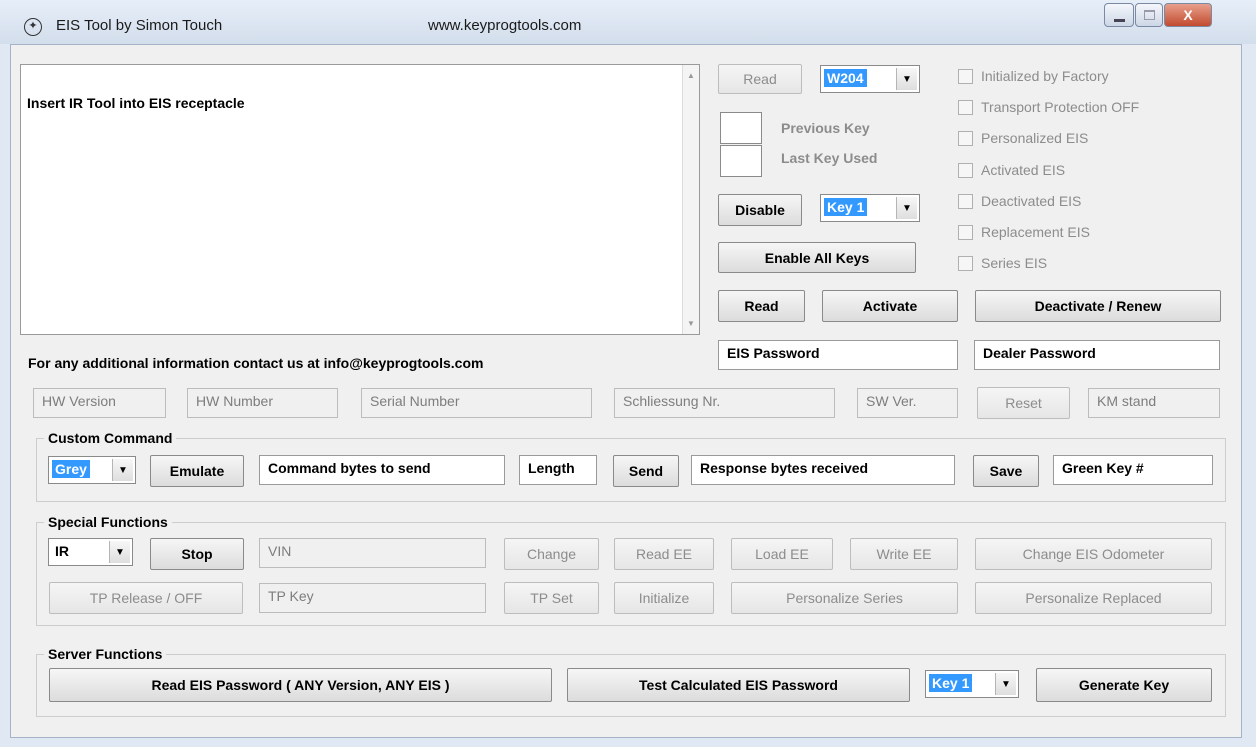 The image size is (1256, 747). Describe the element at coordinates (664, 554) in the screenshot. I see `read-ee-button: Read EE` at that location.